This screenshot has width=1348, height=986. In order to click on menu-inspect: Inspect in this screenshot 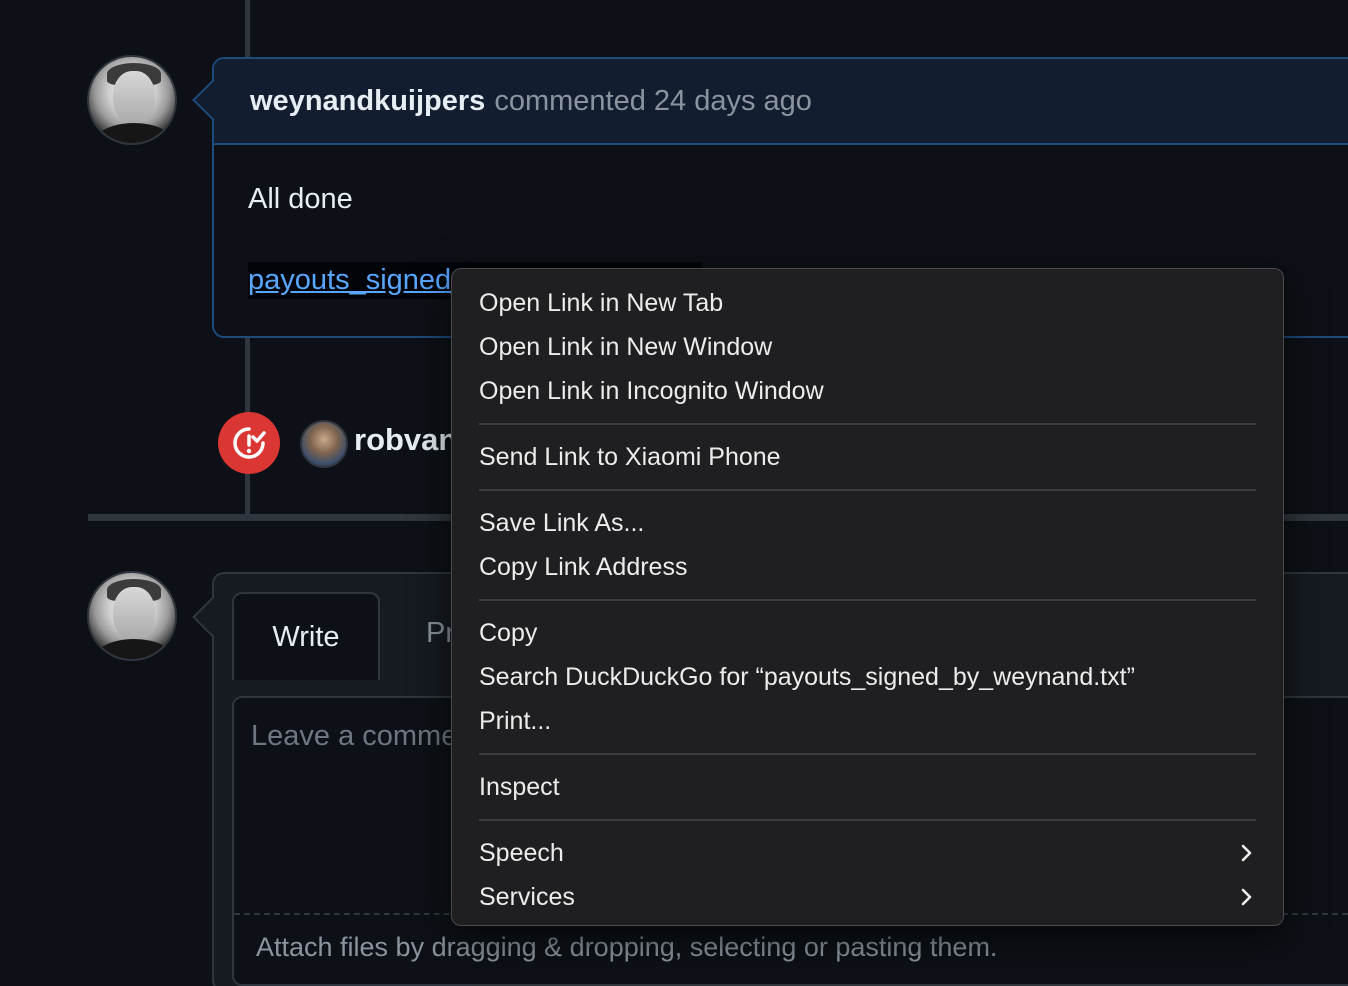, I will do `click(867, 787)`.